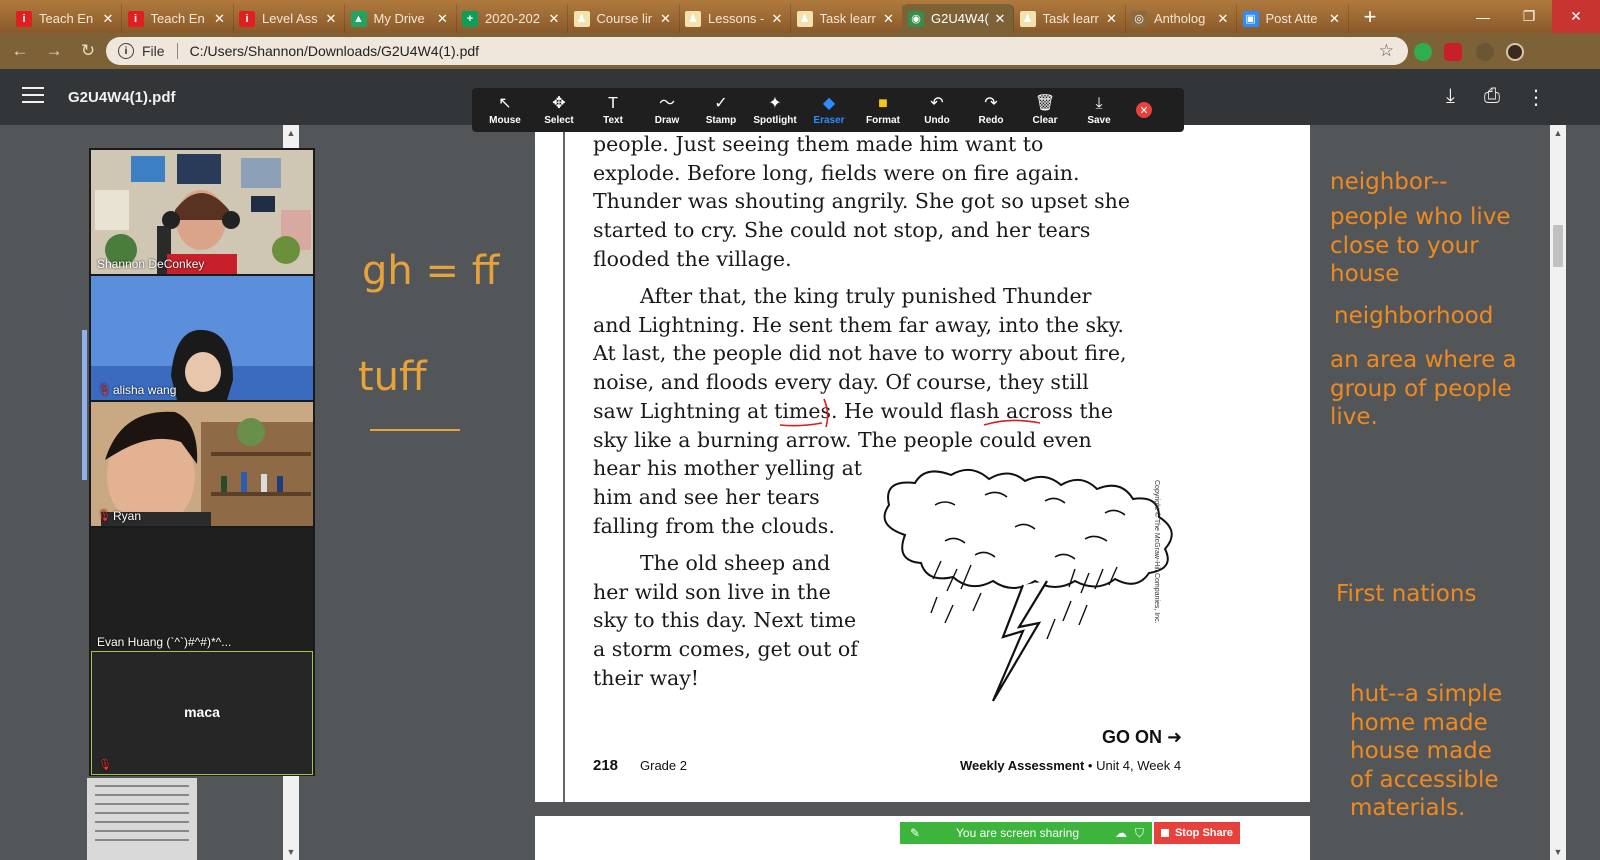 The image size is (1600, 860). What do you see at coordinates (505, 120) in the screenshot?
I see `tool-label: Mouse` at bounding box center [505, 120].